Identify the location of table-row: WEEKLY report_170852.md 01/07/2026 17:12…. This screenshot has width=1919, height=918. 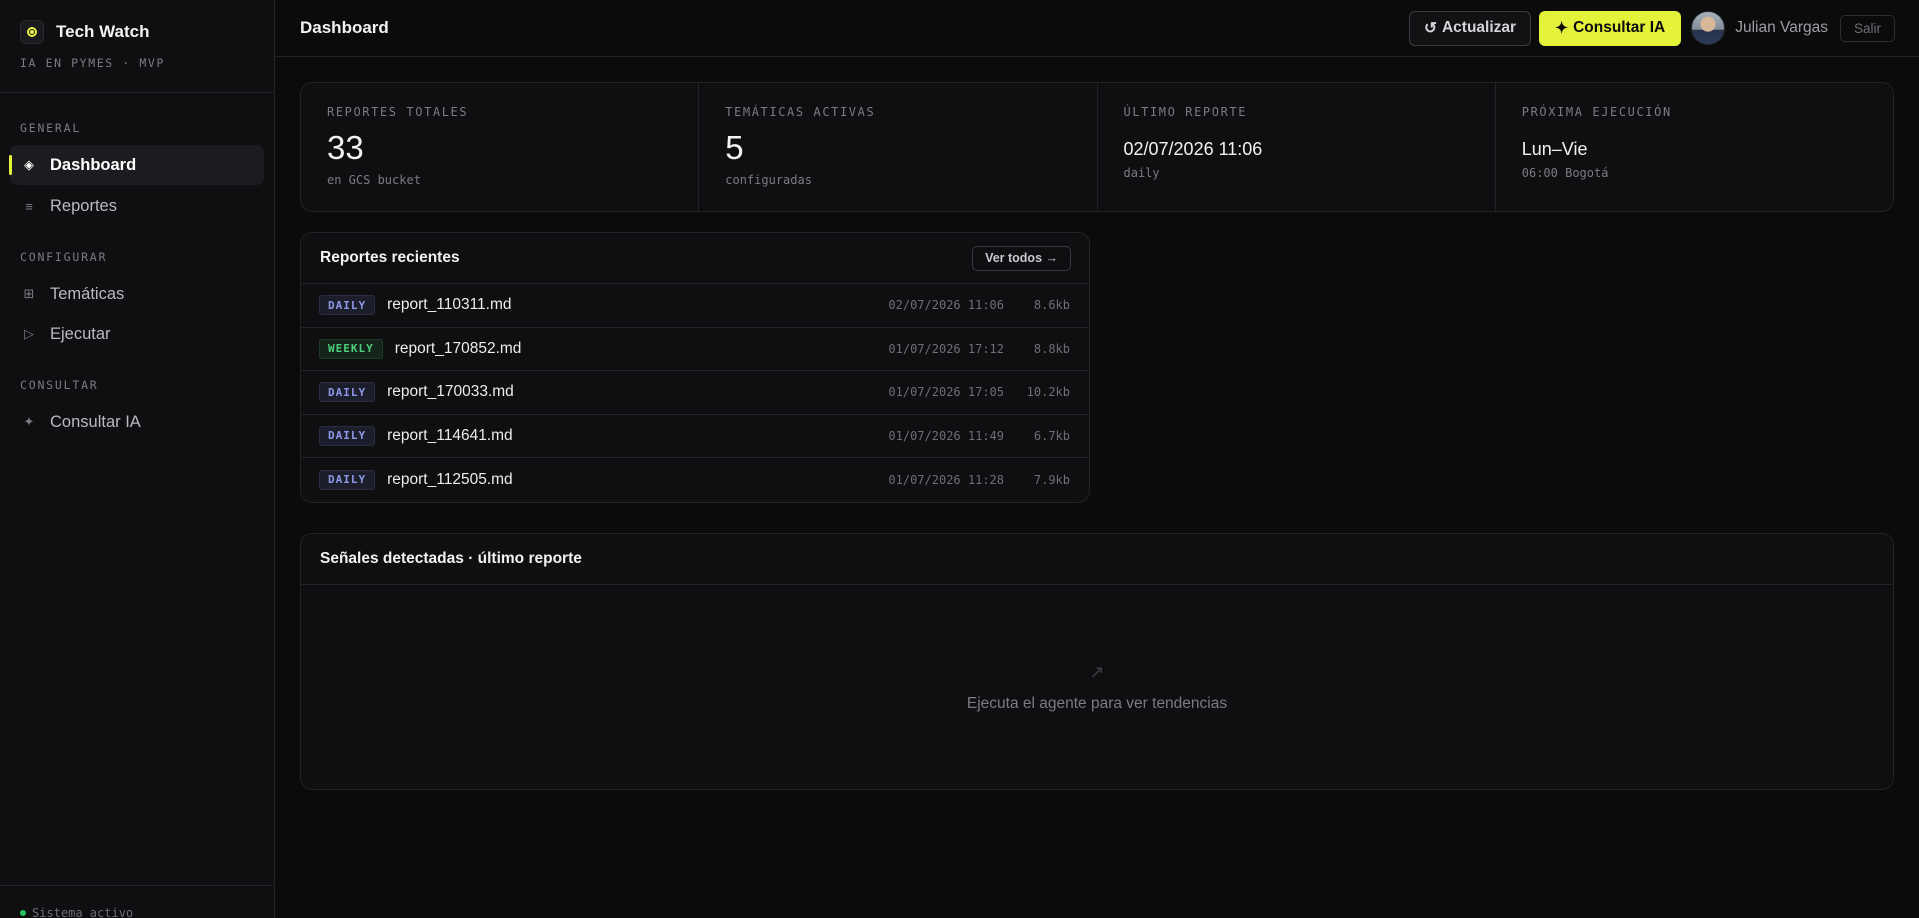
(695, 349).